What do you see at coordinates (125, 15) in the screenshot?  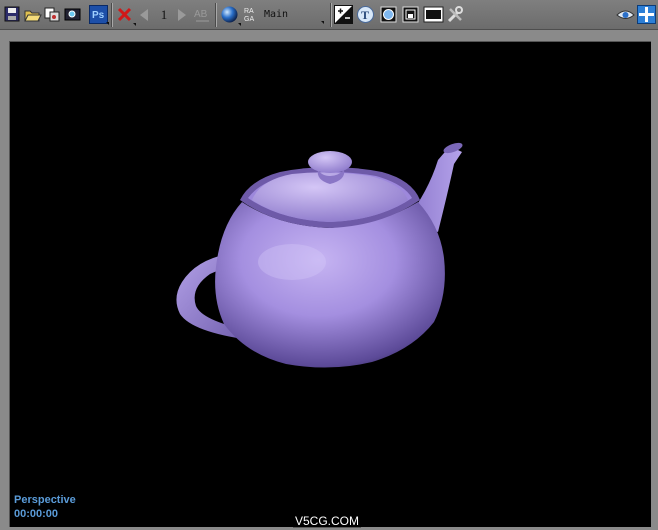 I see `clear-icon` at bounding box center [125, 15].